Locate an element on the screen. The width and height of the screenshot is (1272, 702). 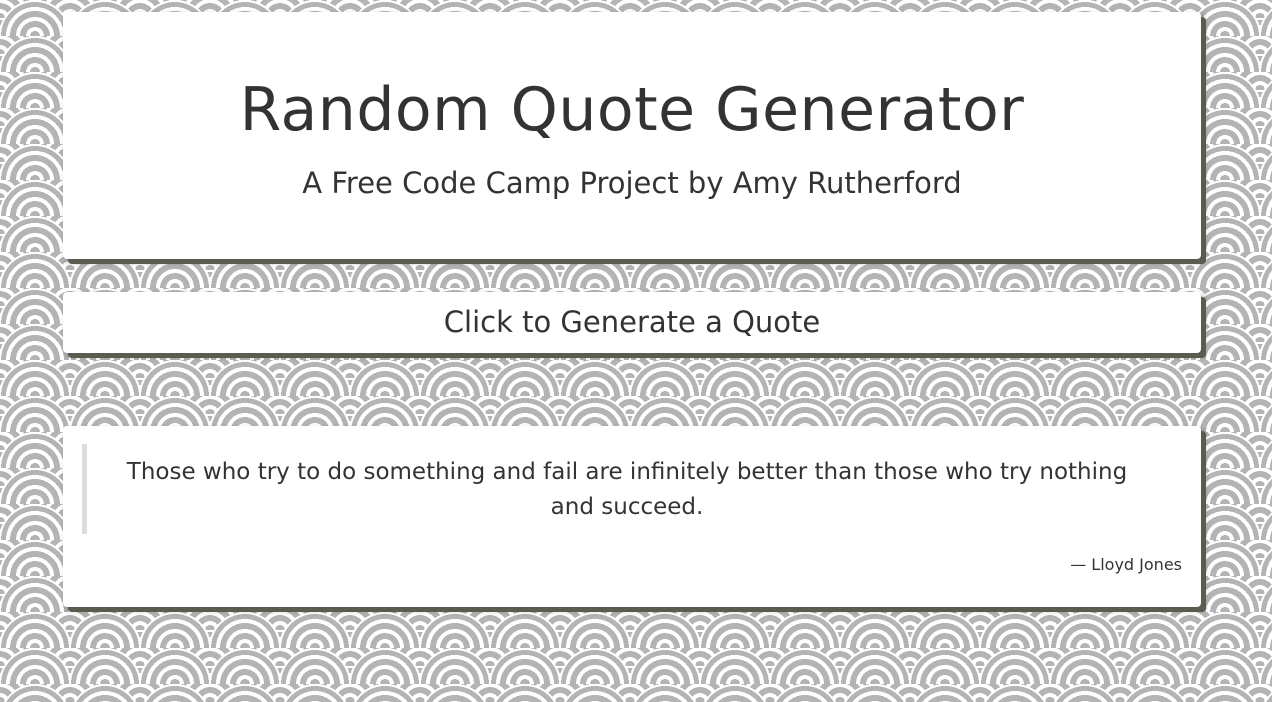
page-title: Random Quote Generator is located at coordinates (632, 110).